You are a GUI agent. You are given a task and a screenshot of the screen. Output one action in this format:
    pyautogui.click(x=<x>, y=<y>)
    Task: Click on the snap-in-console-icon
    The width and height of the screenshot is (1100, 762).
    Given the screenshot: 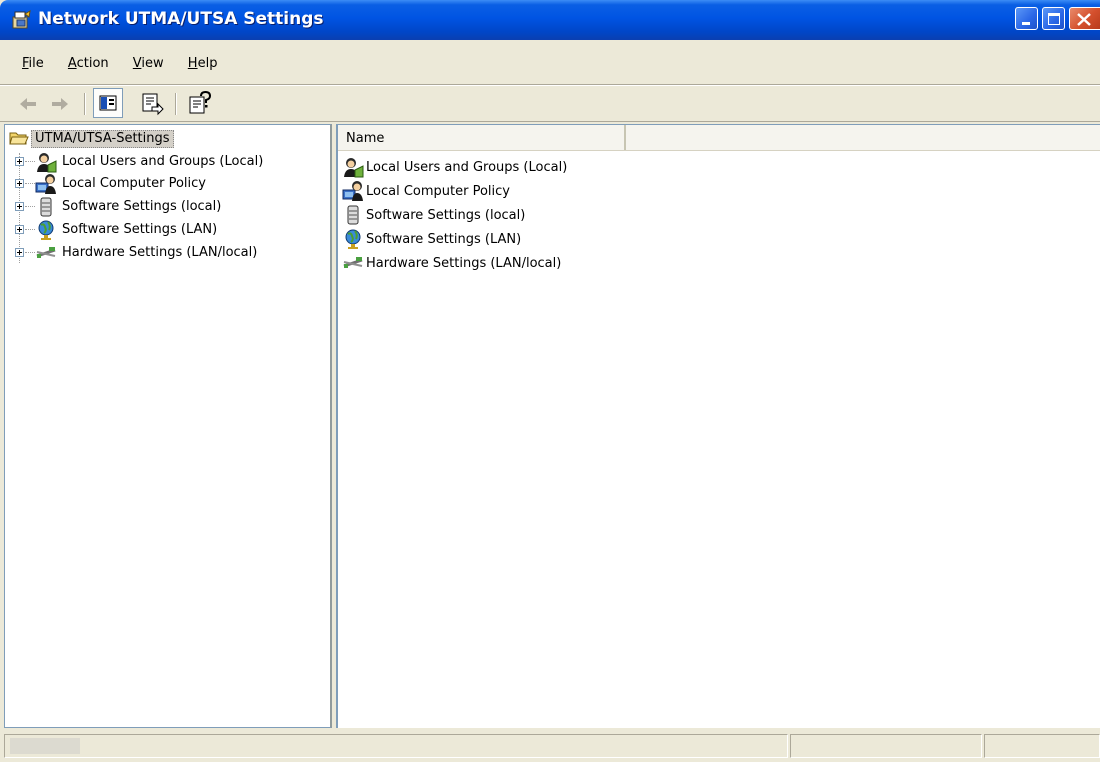 What is the action you would take?
    pyautogui.click(x=21, y=19)
    